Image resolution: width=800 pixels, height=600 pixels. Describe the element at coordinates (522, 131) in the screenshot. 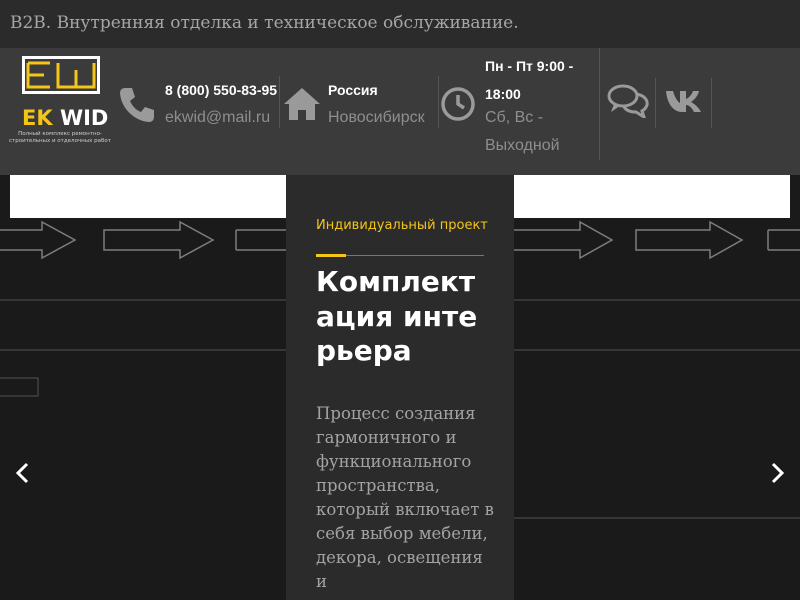

I see `hours-weekend: Сб, Вс - Выходной` at that location.